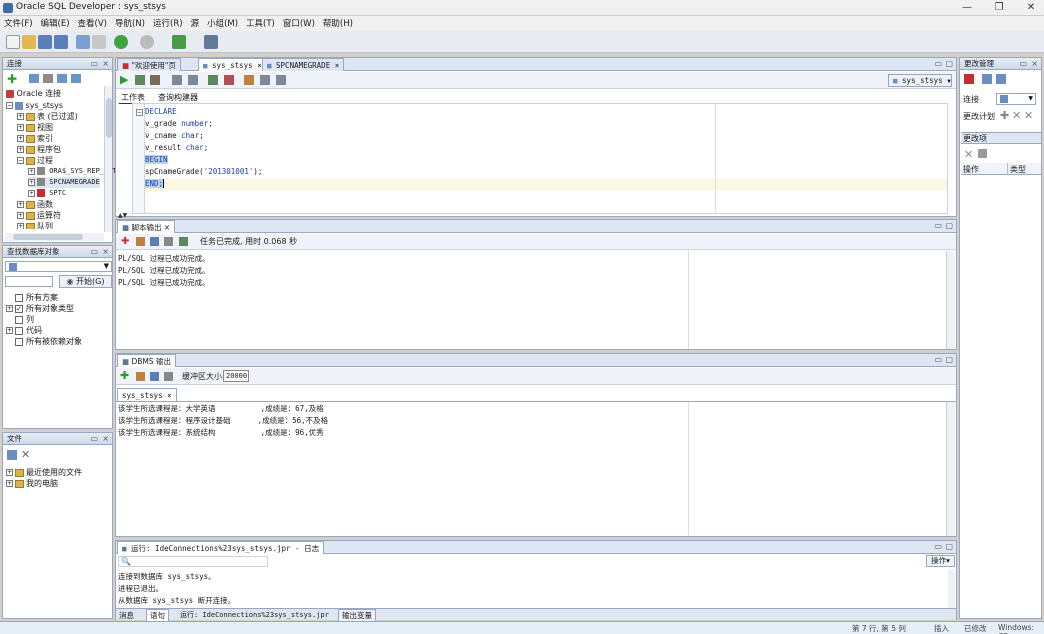 The width and height of the screenshot is (1044, 634). Describe the element at coordinates (58, 266) in the screenshot. I see `connection-select: ▼` at that location.